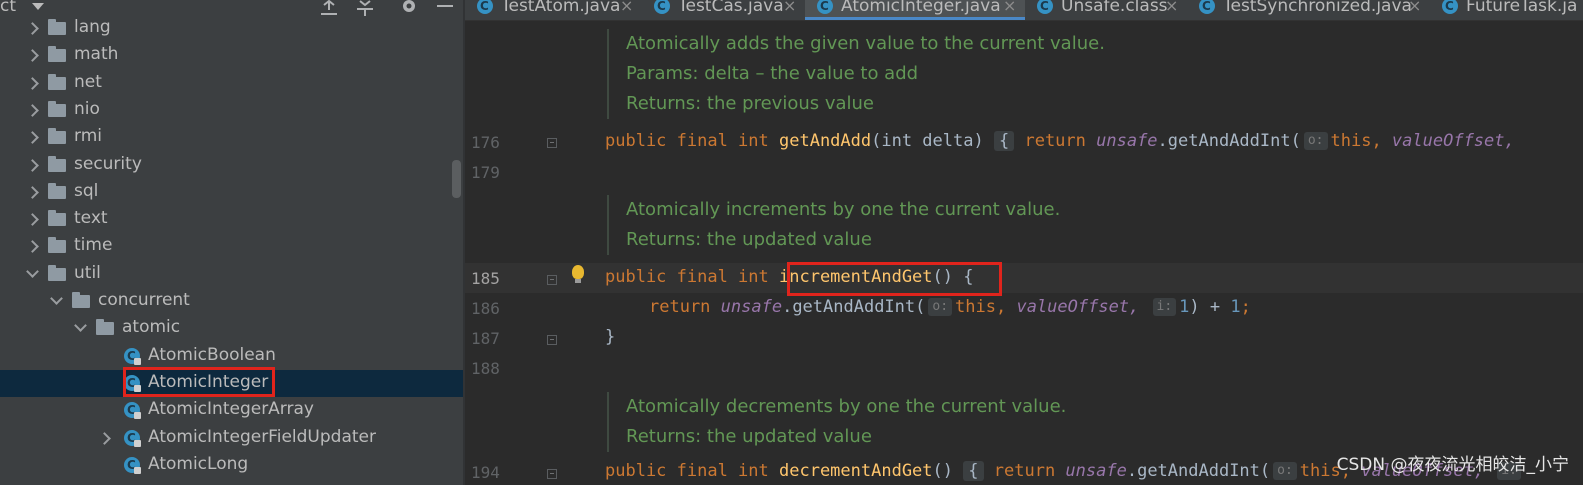  I want to click on tree-item-nio: nio, so click(231, 110).